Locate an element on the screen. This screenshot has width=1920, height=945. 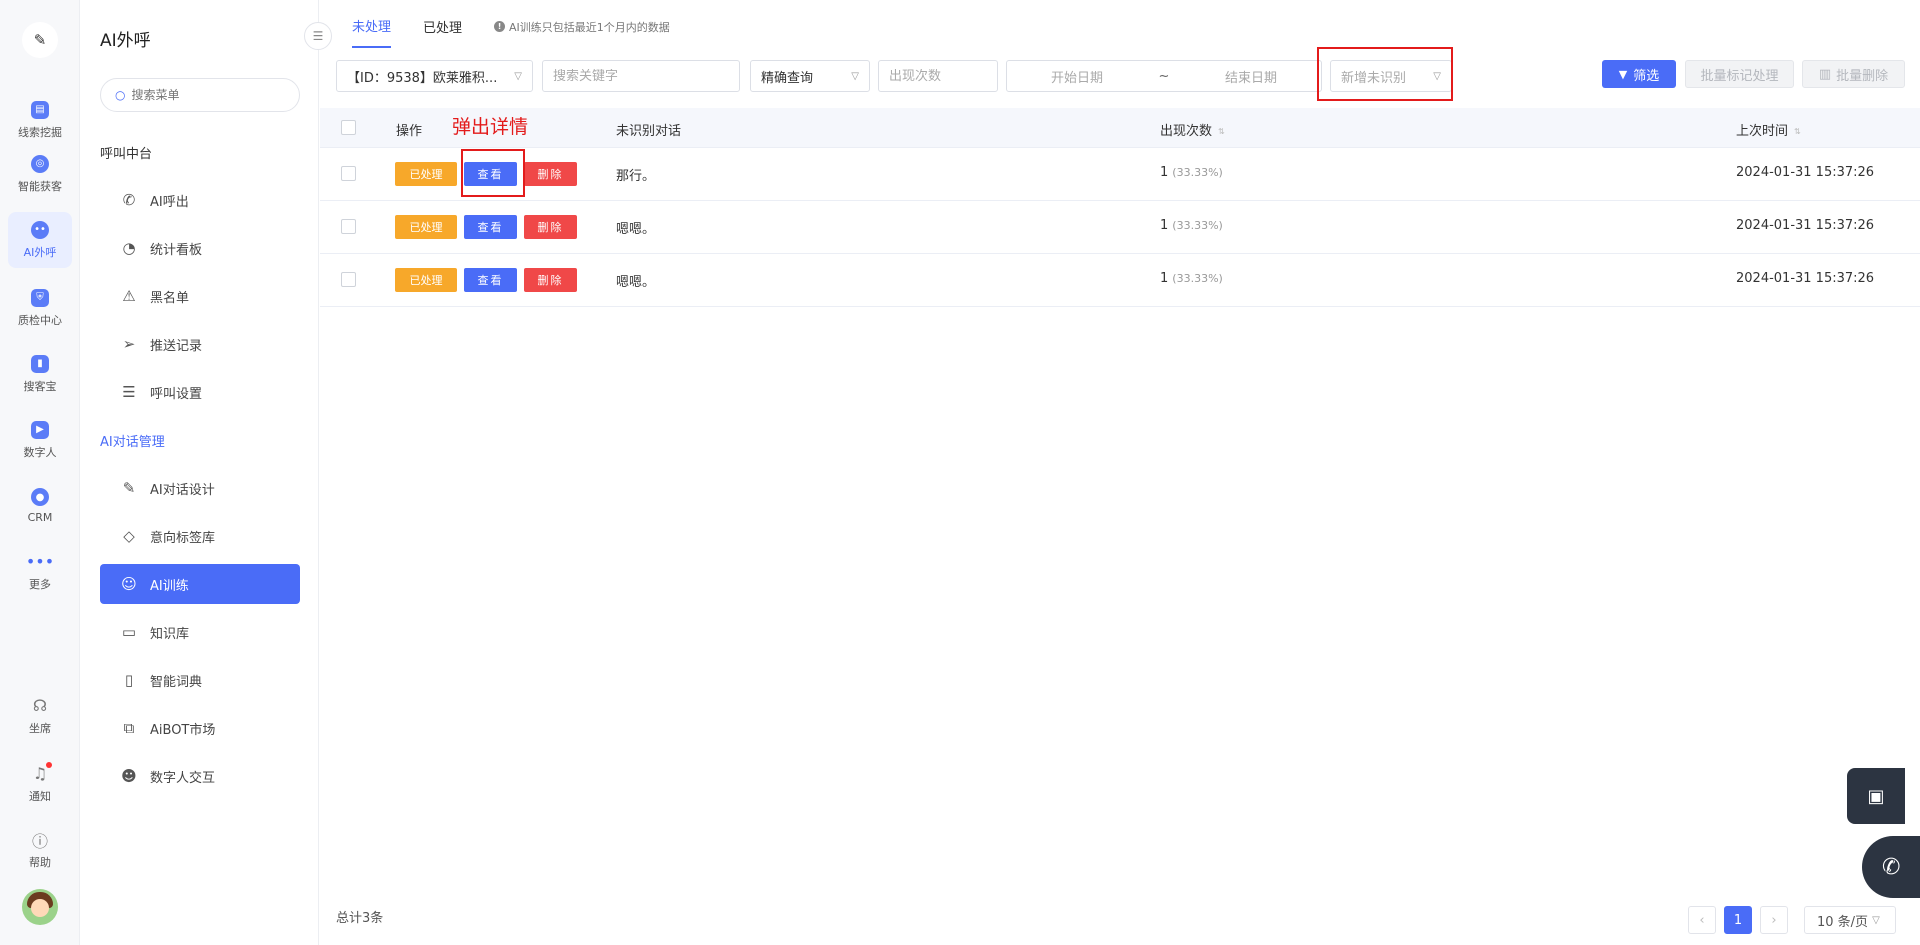
phone-float-button: ✆ is located at coordinates (1891, 867).